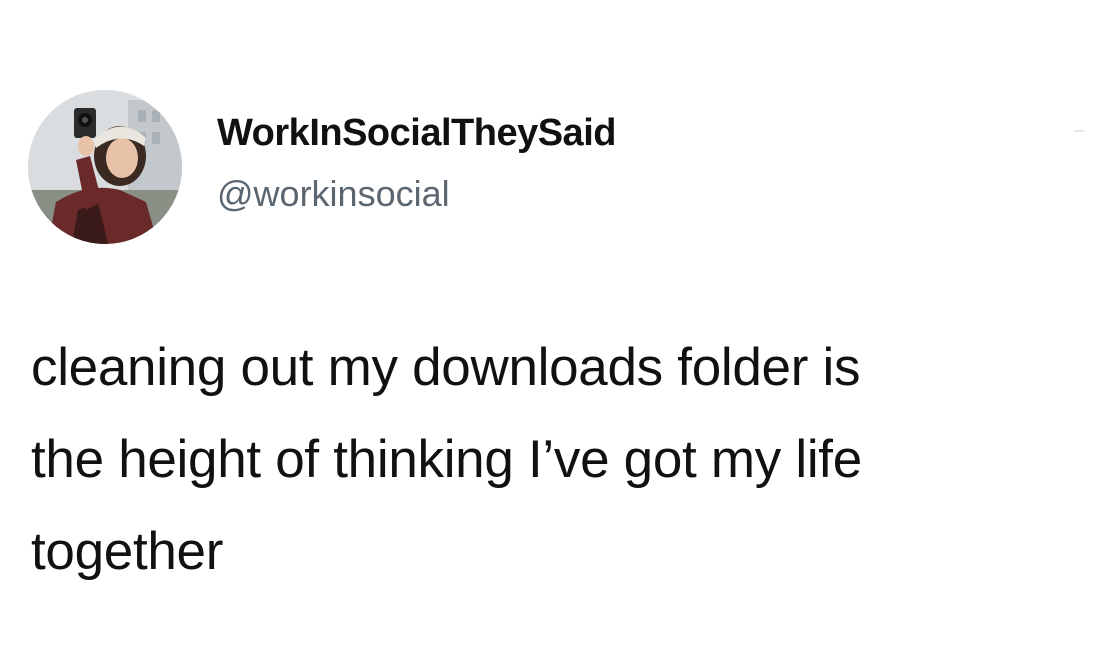 The height and width of the screenshot is (646, 1100). What do you see at coordinates (333, 194) in the screenshot?
I see `user-handle: @workinsocial` at bounding box center [333, 194].